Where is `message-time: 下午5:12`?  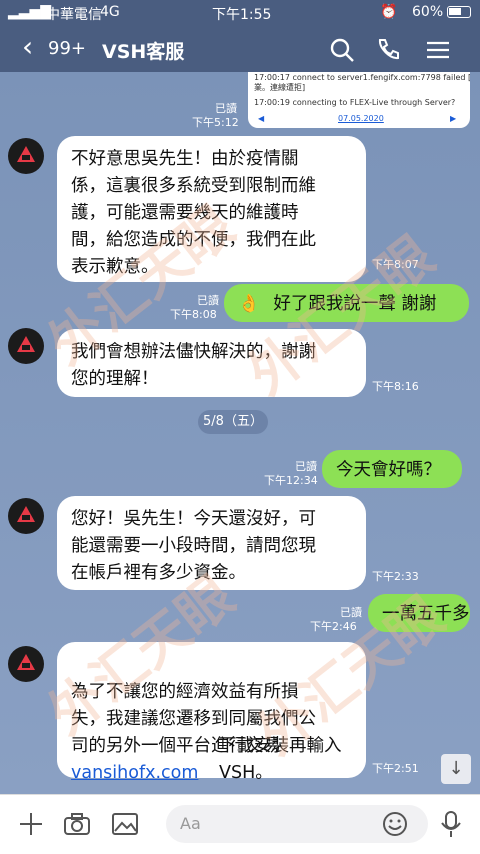 message-time: 下午5:12 is located at coordinates (215, 122).